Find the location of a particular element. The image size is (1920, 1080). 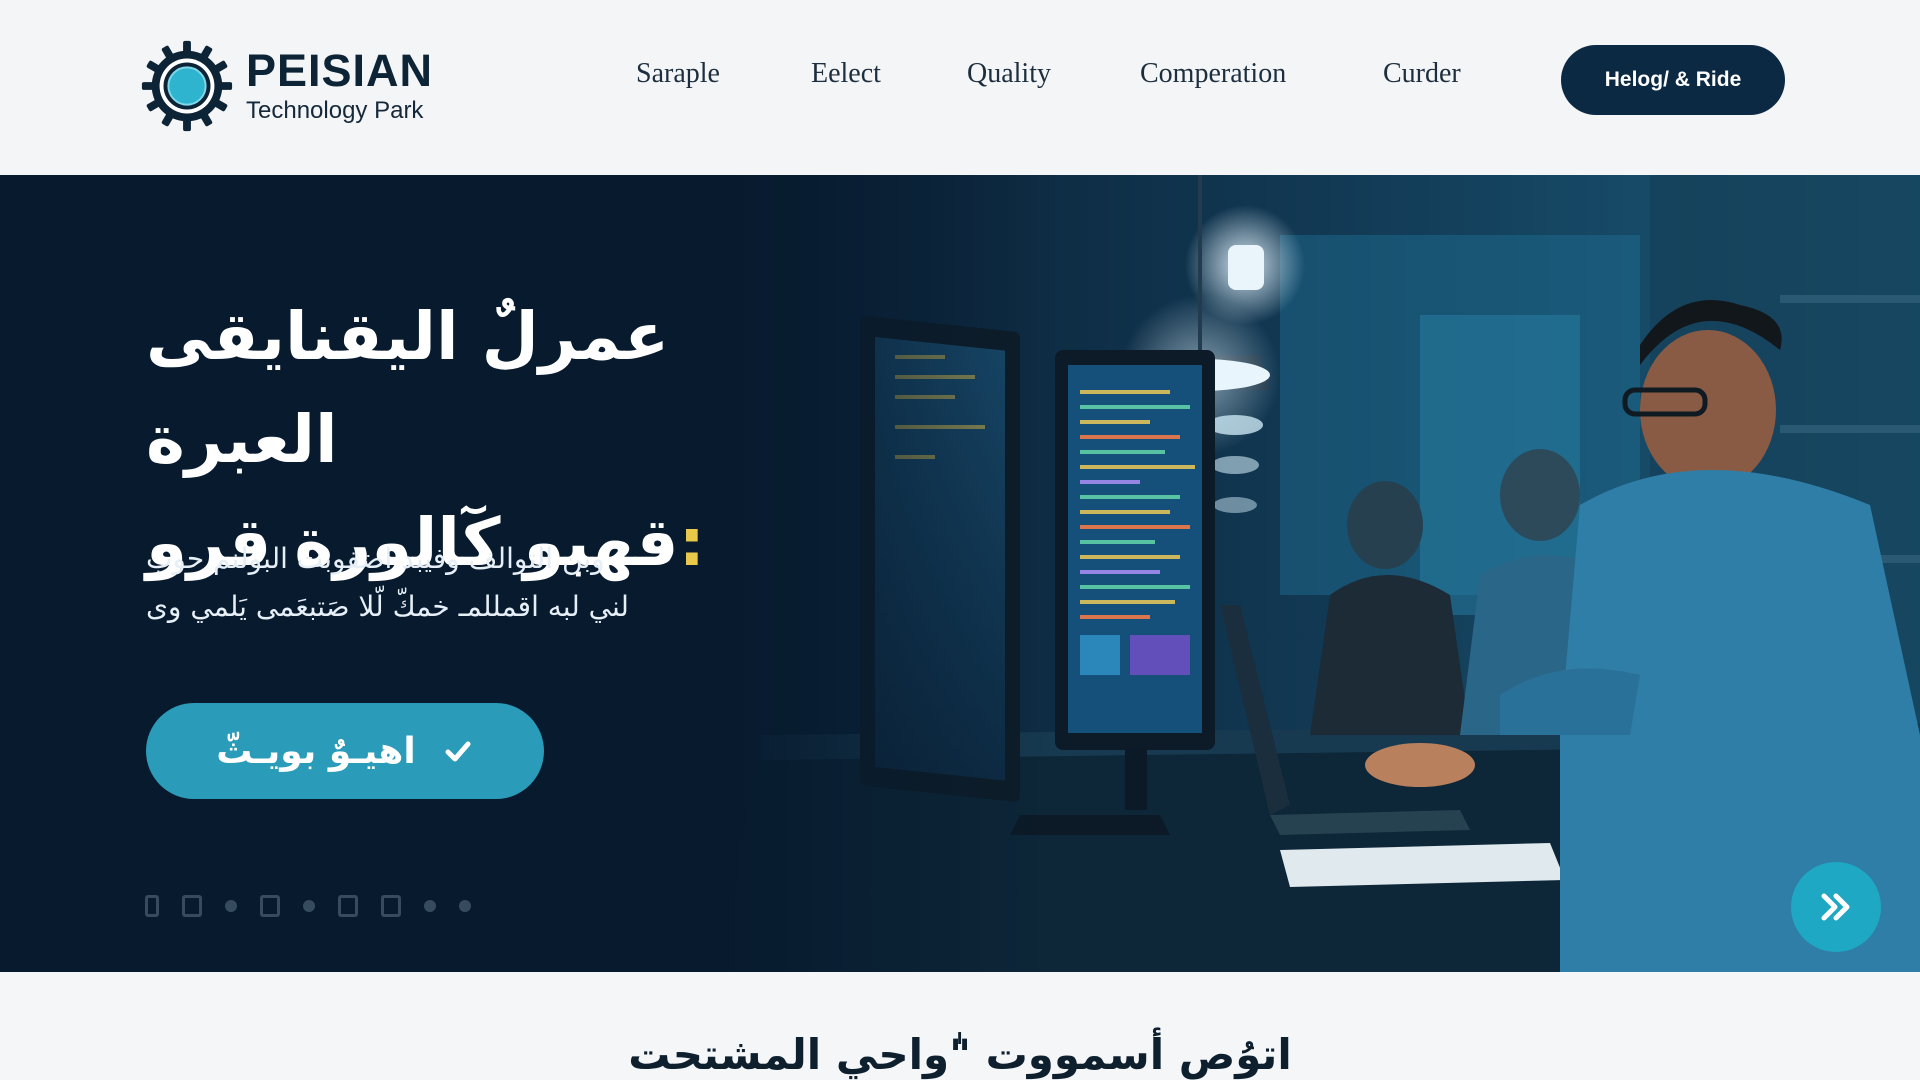

double-chevron-right-icon is located at coordinates (1835, 907).